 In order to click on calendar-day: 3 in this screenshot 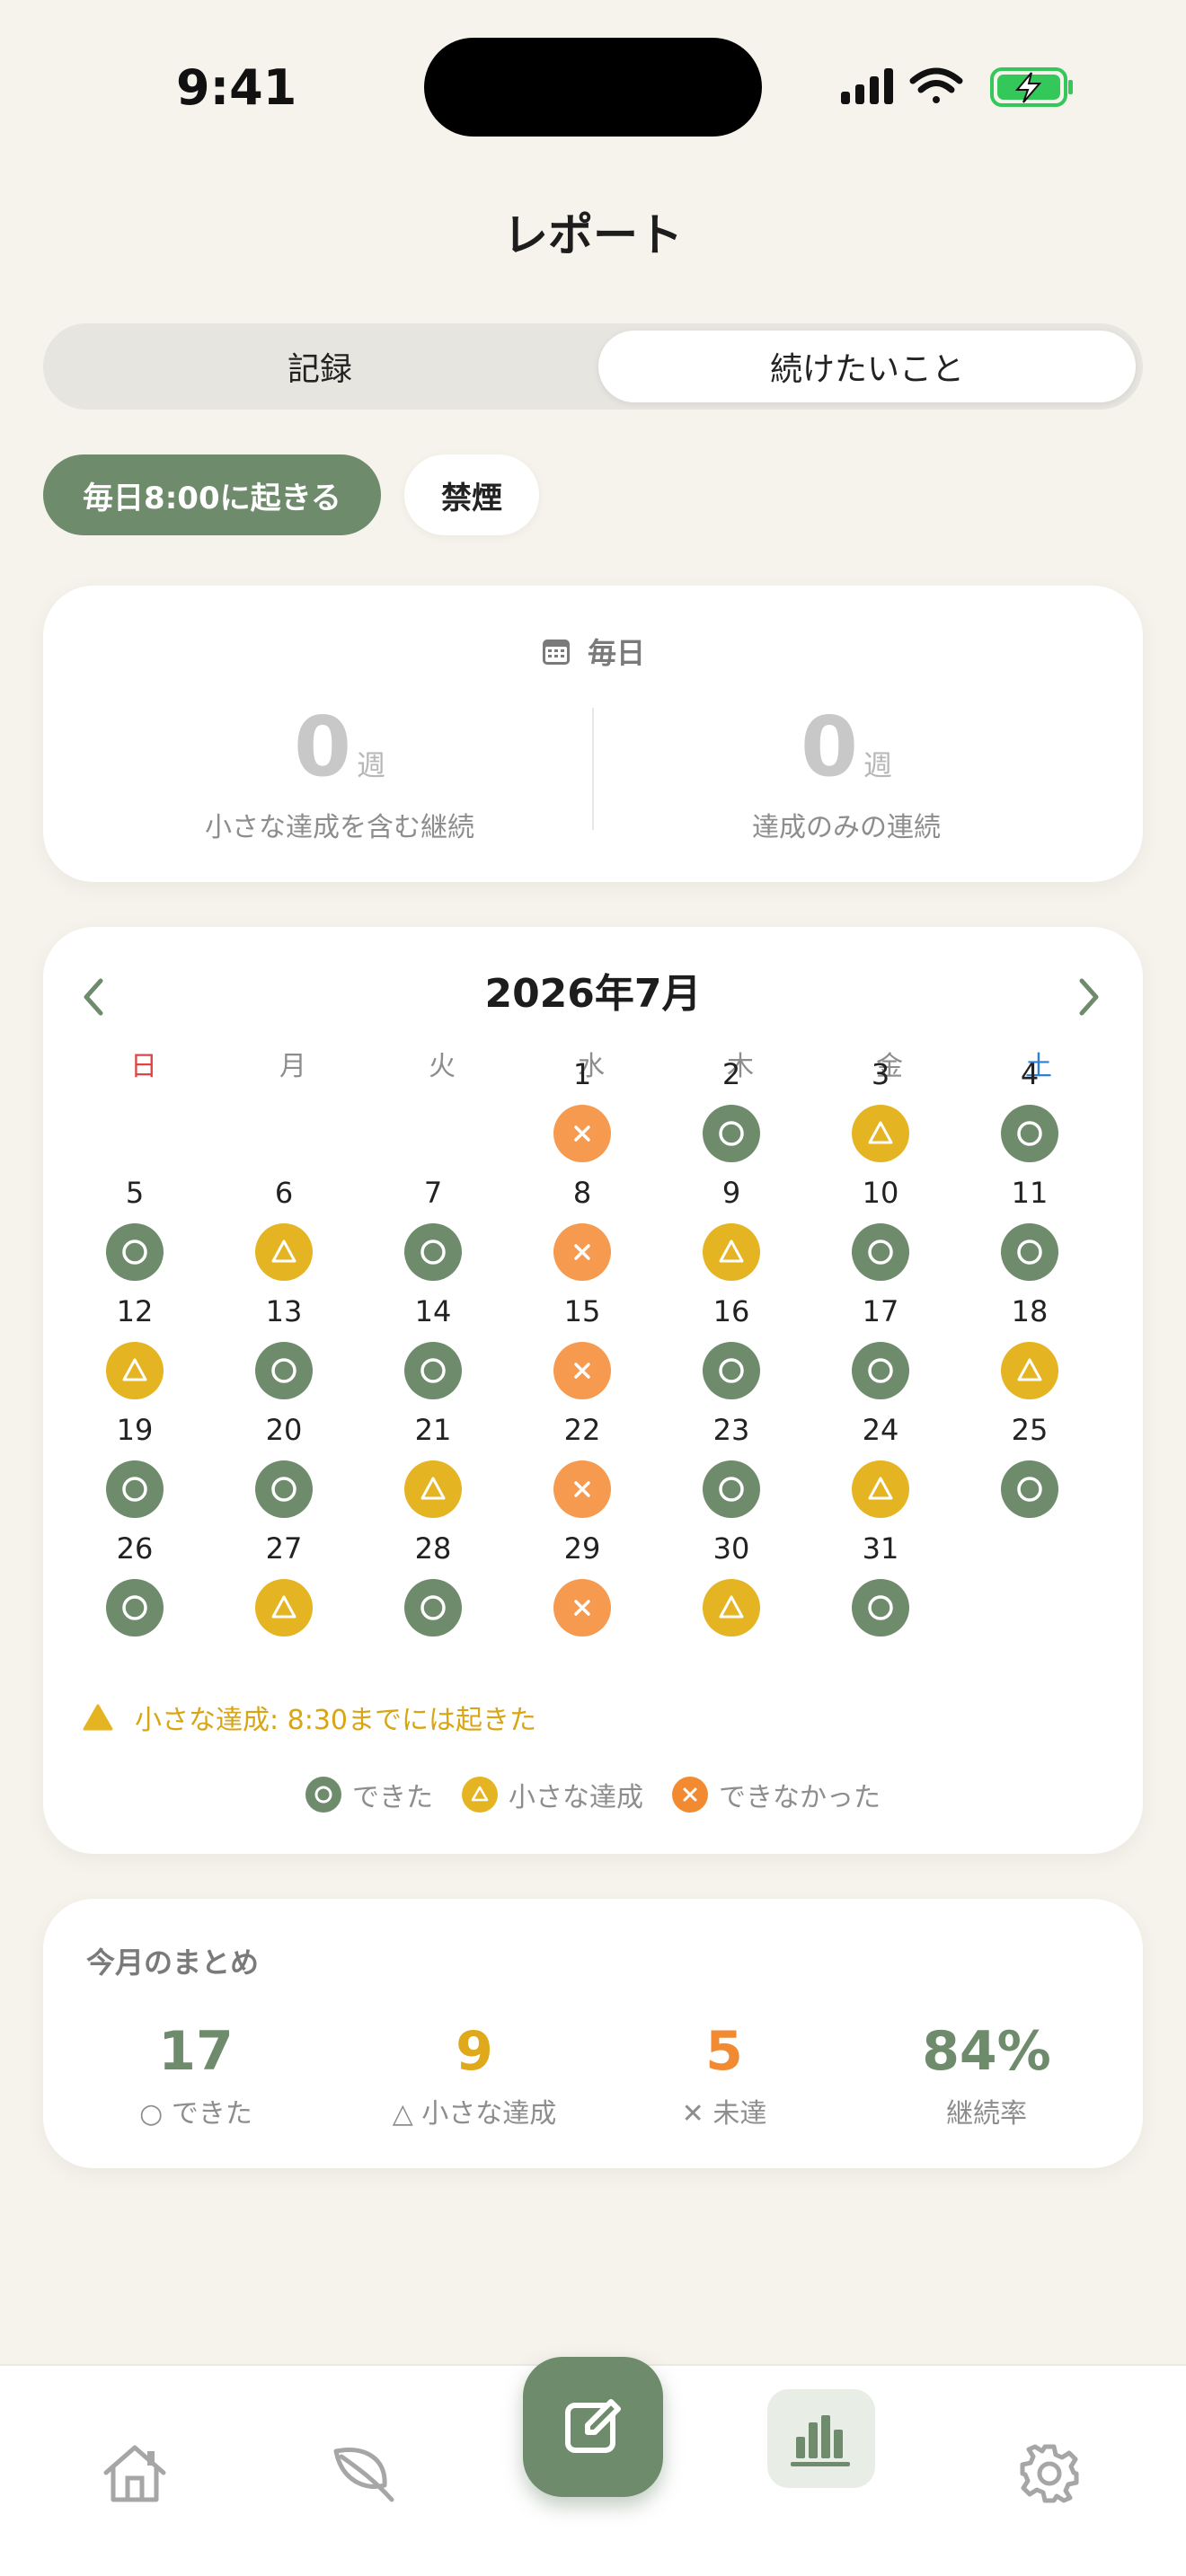, I will do `click(880, 1110)`.